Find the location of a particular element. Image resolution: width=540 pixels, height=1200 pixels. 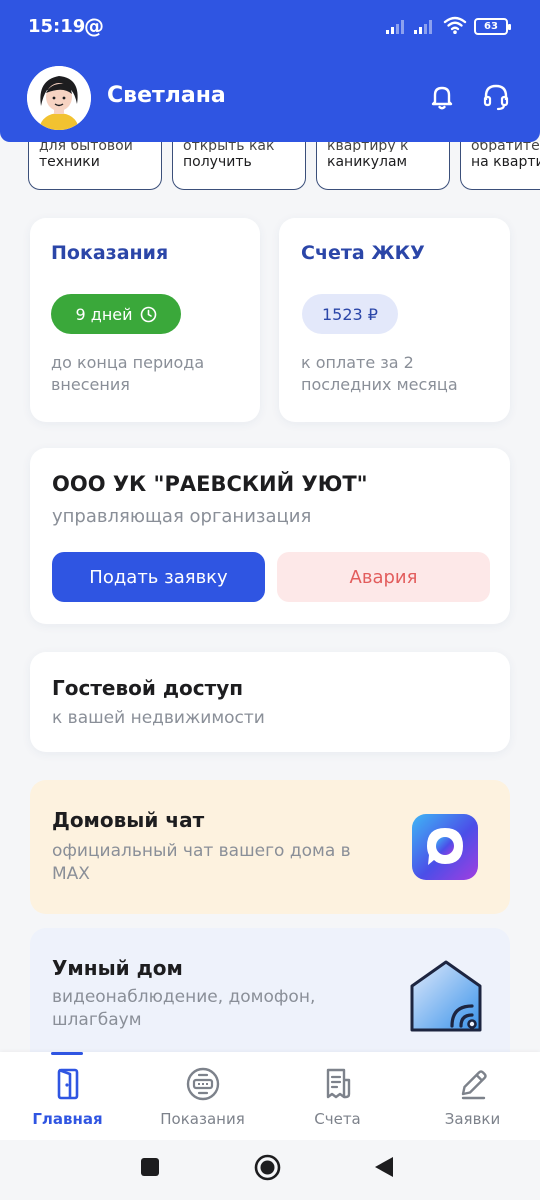

promo-chip: открыть как получить is located at coordinates (239, 166).